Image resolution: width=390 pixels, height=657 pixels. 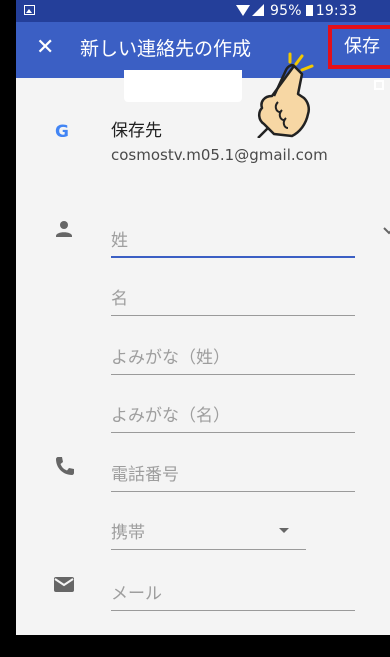 What do you see at coordinates (128, 533) in the screenshot?
I see `phone-type-value: 携帯` at bounding box center [128, 533].